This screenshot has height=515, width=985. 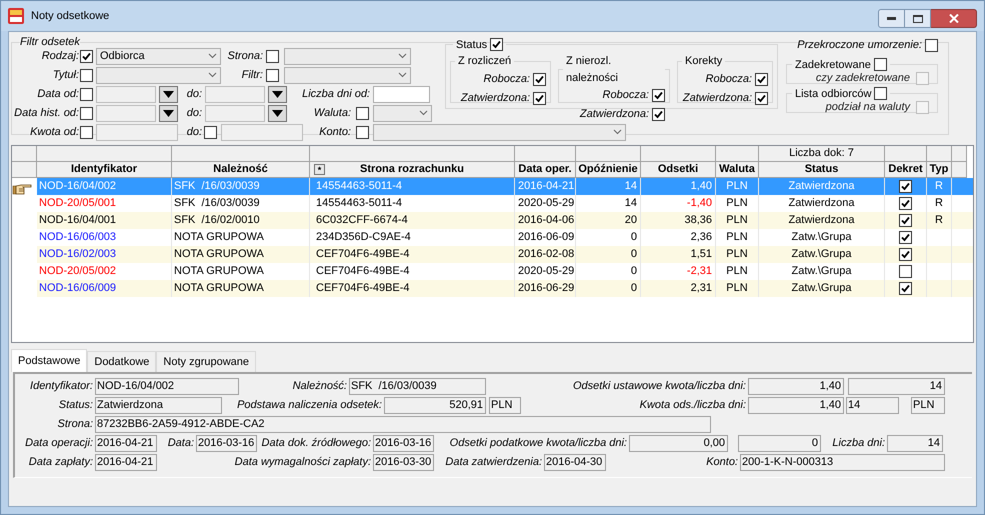 I want to click on read-only-field: NOD-16/04/002, so click(x=167, y=386).